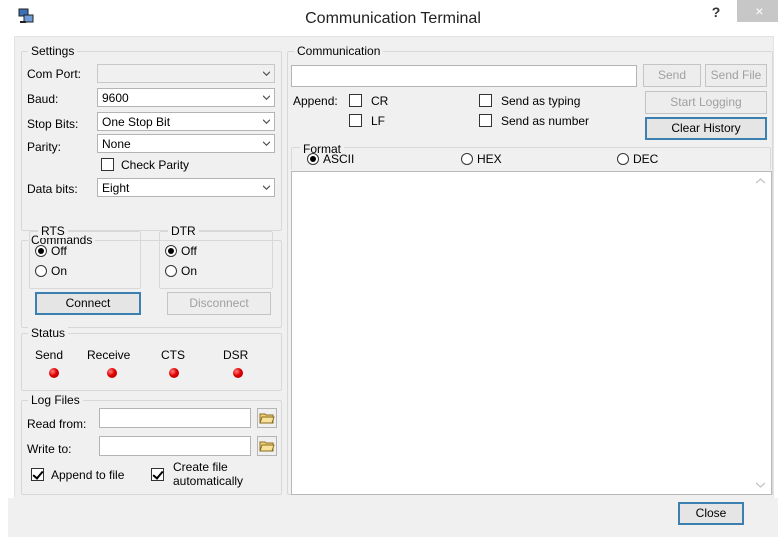 The image size is (778, 537). What do you see at coordinates (186, 73) in the screenshot?
I see `com-port-select` at bounding box center [186, 73].